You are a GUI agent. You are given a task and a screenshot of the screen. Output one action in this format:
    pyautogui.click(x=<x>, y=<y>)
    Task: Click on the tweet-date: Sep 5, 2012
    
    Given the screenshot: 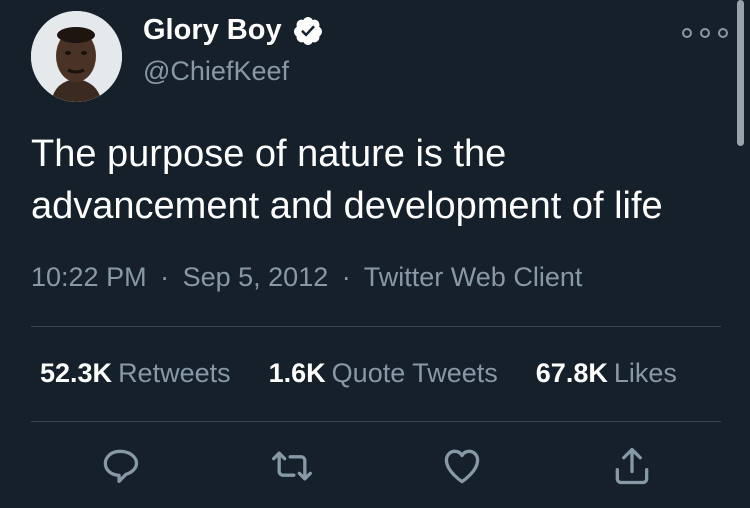 What is the action you would take?
    pyautogui.click(x=256, y=277)
    